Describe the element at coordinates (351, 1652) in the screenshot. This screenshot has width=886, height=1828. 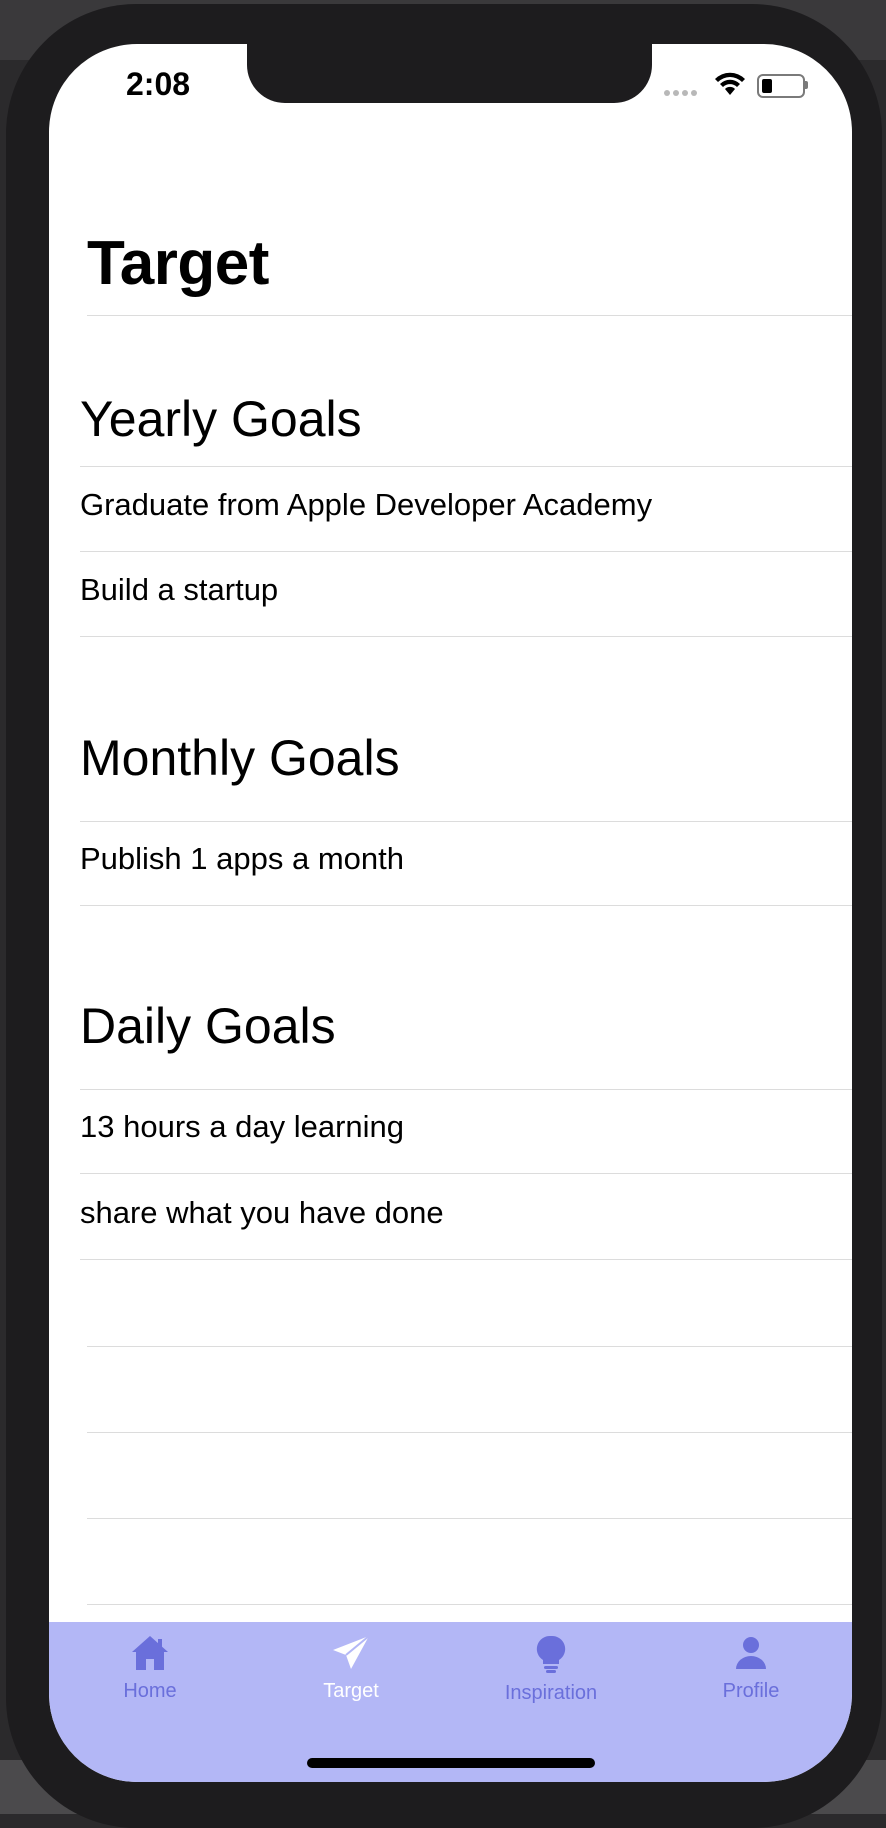
I see `paperplane-icon` at that location.